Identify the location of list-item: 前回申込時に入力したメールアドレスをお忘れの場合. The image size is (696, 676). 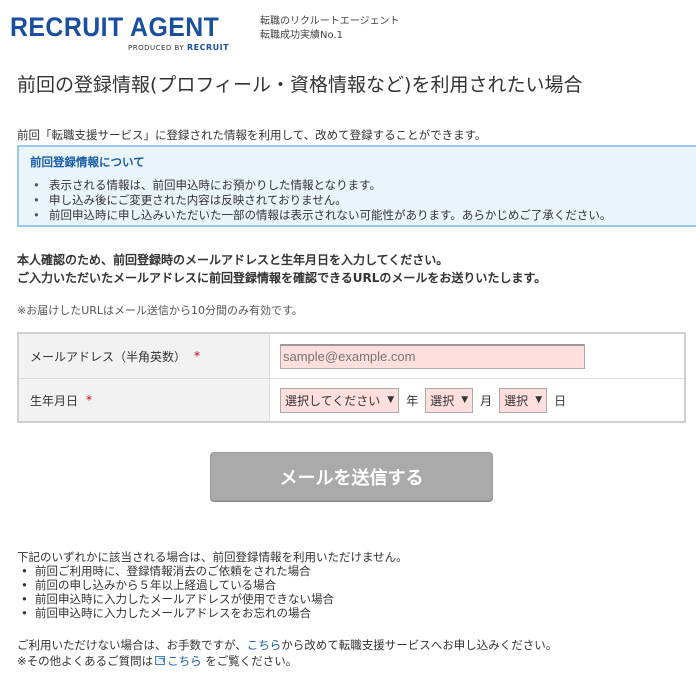
(212, 613).